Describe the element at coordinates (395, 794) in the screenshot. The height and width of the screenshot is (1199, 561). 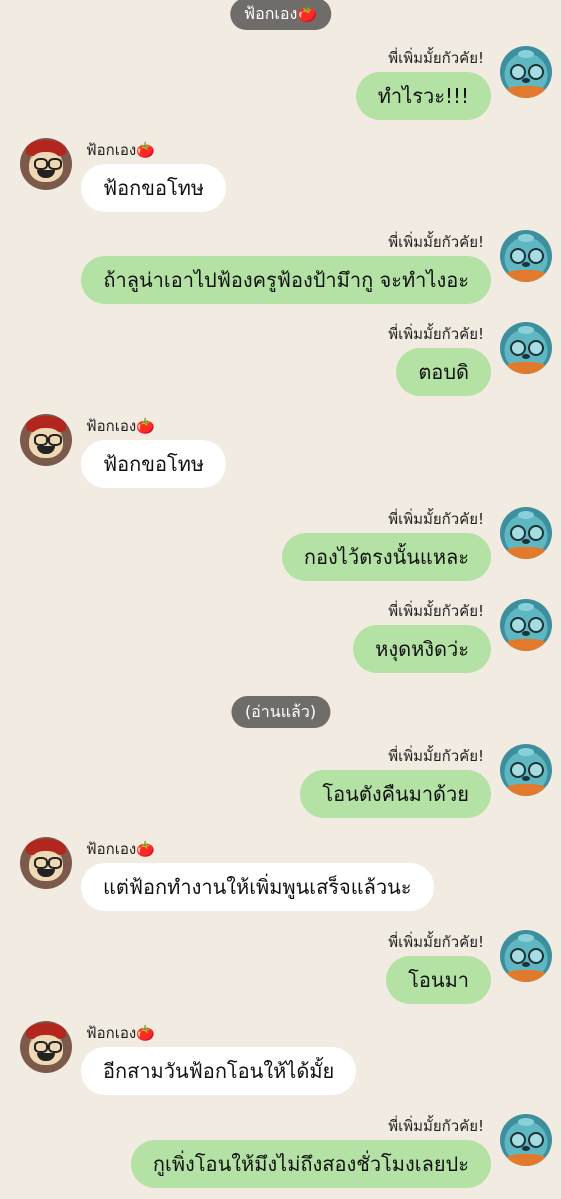
I see `message-bubble-outgoing: โอนตังคืนมาด้วย` at that location.